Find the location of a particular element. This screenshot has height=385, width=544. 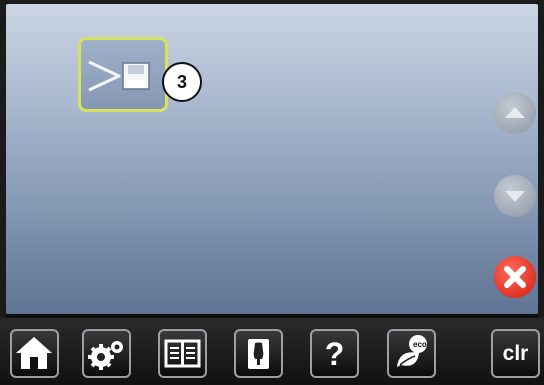

book-button is located at coordinates (182, 353).